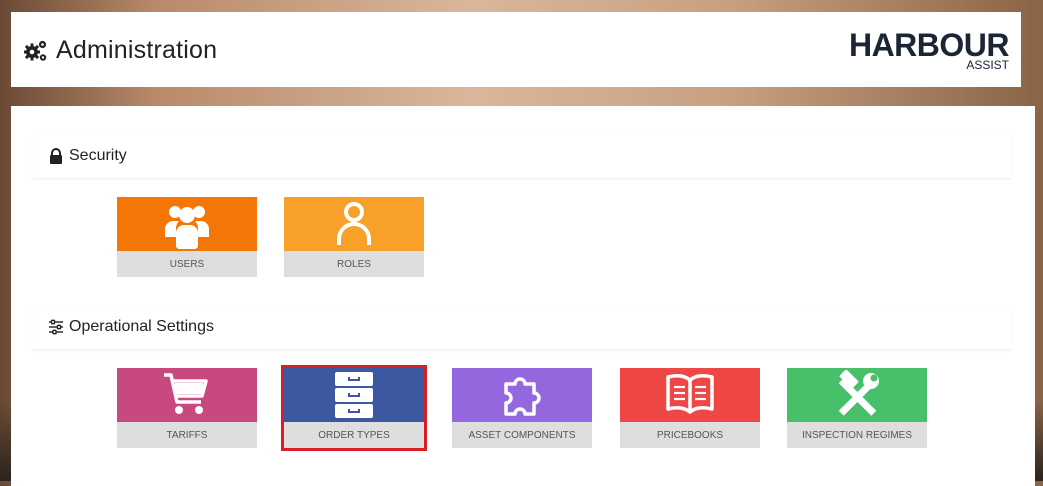  I want to click on tile-inspection-regimes: INSPECTION REGIMES, so click(857, 408).